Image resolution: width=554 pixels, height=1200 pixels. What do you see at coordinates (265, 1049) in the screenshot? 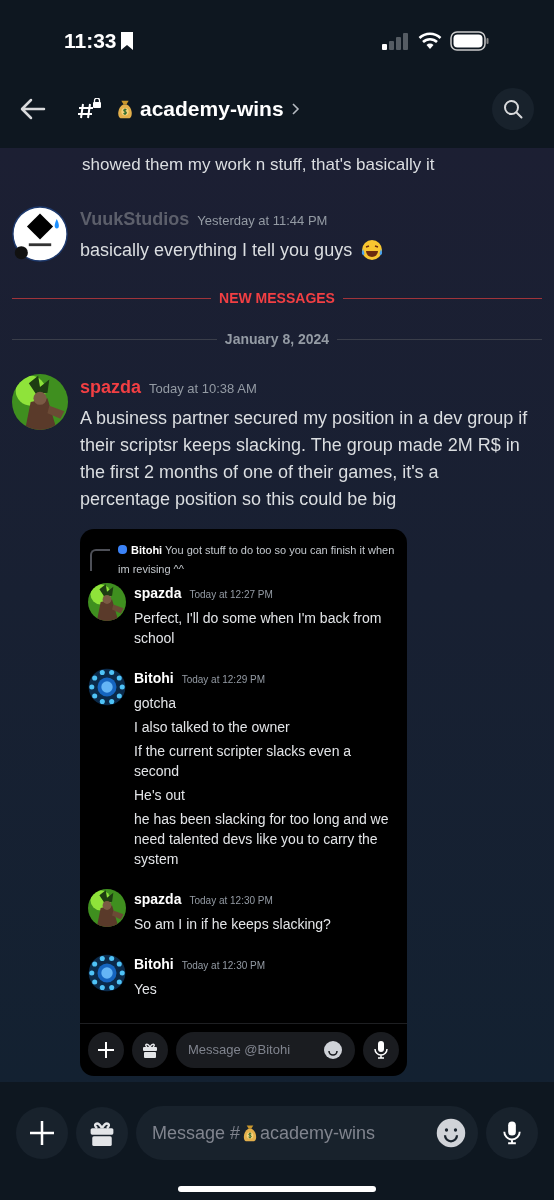
I see `message-input: Message @Bitohi` at bounding box center [265, 1049].